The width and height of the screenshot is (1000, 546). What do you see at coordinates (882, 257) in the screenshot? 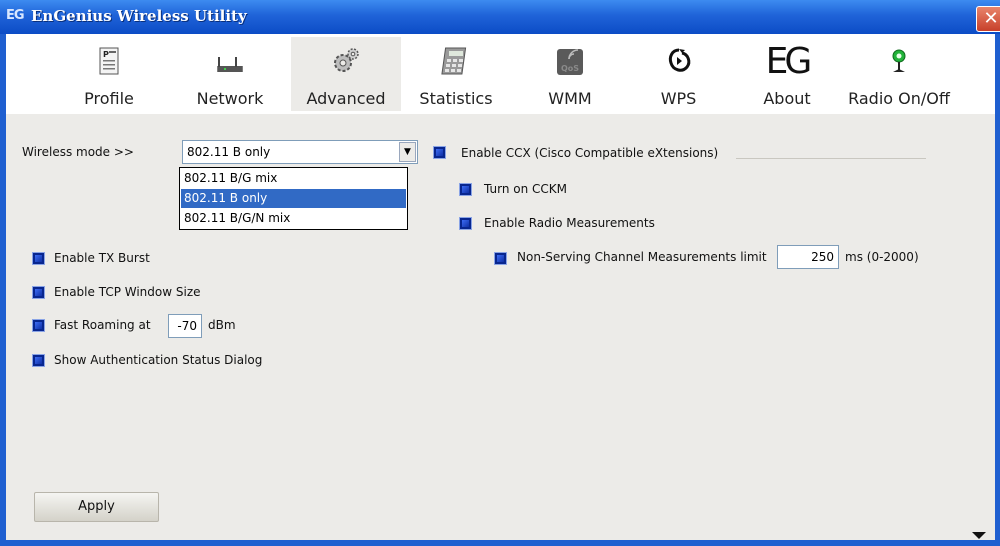
I see `non-serving-unit: ms (0-2000)` at bounding box center [882, 257].